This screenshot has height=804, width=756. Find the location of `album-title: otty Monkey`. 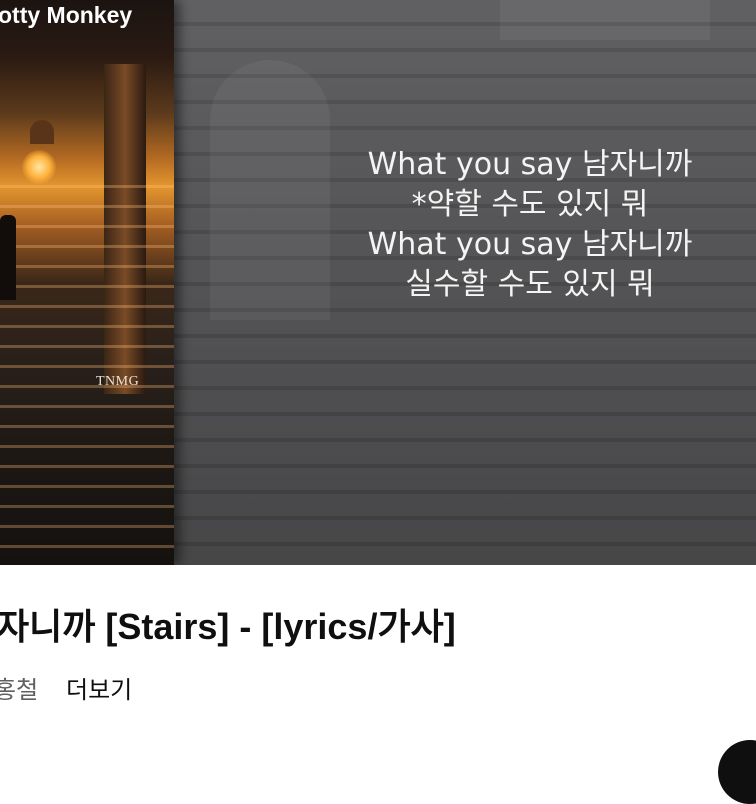

album-title: otty Monkey is located at coordinates (66, 15).